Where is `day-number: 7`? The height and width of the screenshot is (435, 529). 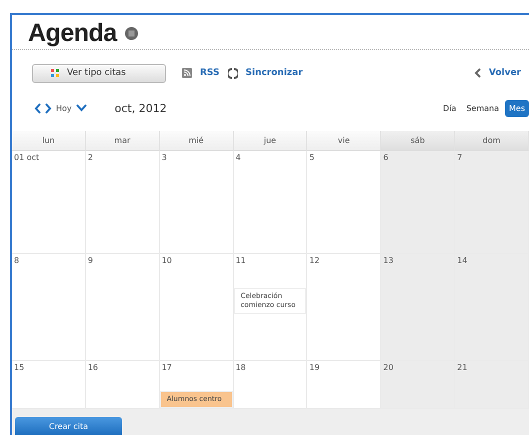 day-number: 7 is located at coordinates (460, 158).